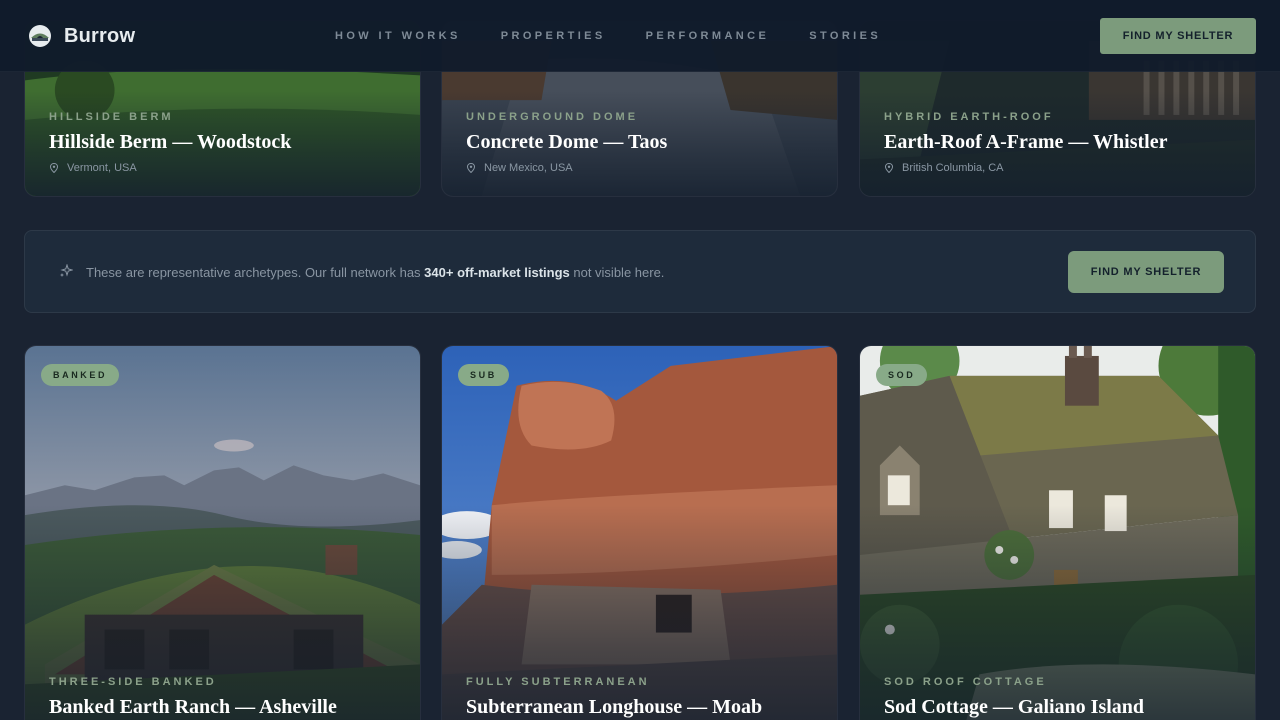  Describe the element at coordinates (170, 168) in the screenshot. I see `card-location: Vermont, USA` at that location.